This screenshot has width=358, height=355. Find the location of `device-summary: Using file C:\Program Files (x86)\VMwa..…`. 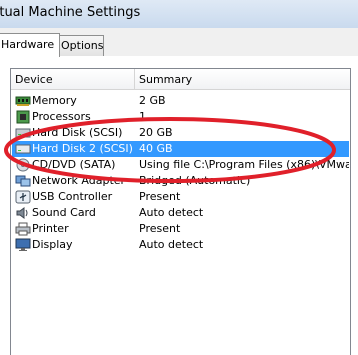

device-summary: Using file C:\Program Files (x86)\VMwa..… is located at coordinates (244, 164).